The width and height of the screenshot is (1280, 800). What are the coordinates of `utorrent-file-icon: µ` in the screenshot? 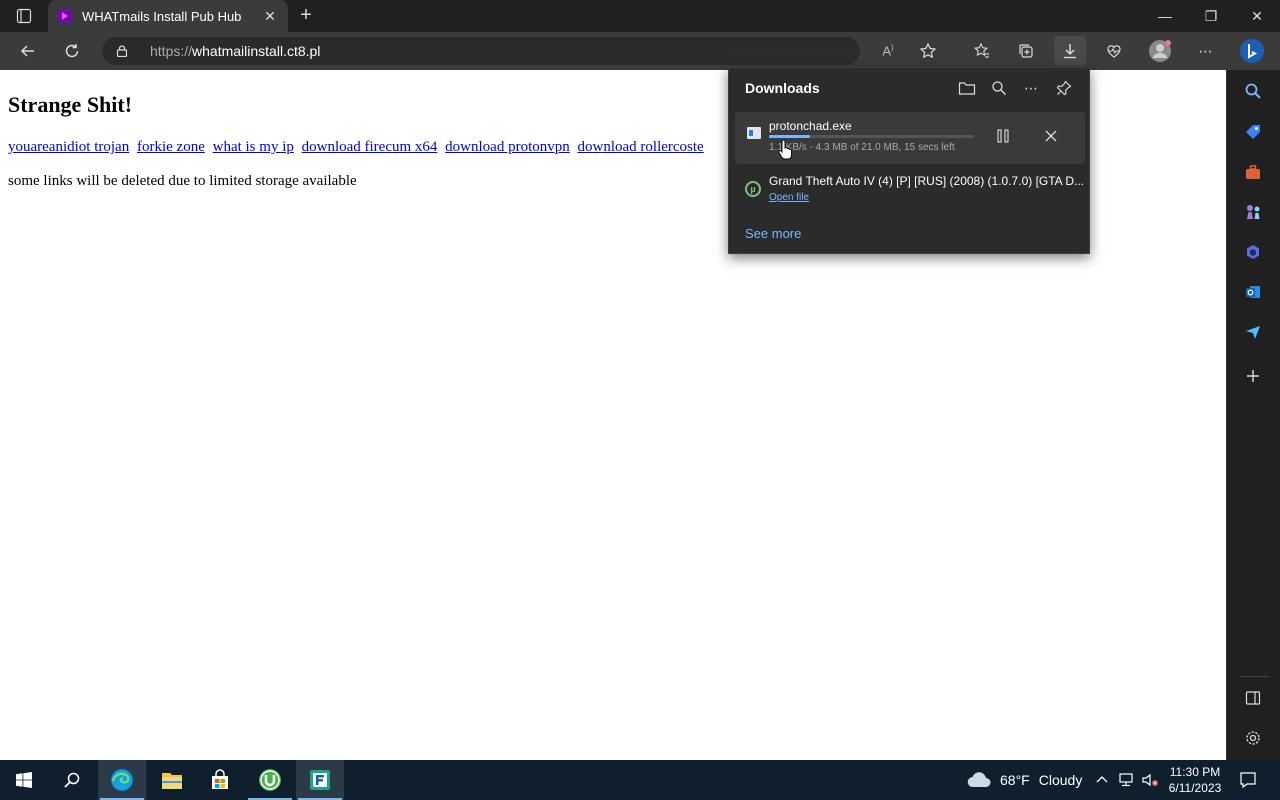 It's located at (753, 189).